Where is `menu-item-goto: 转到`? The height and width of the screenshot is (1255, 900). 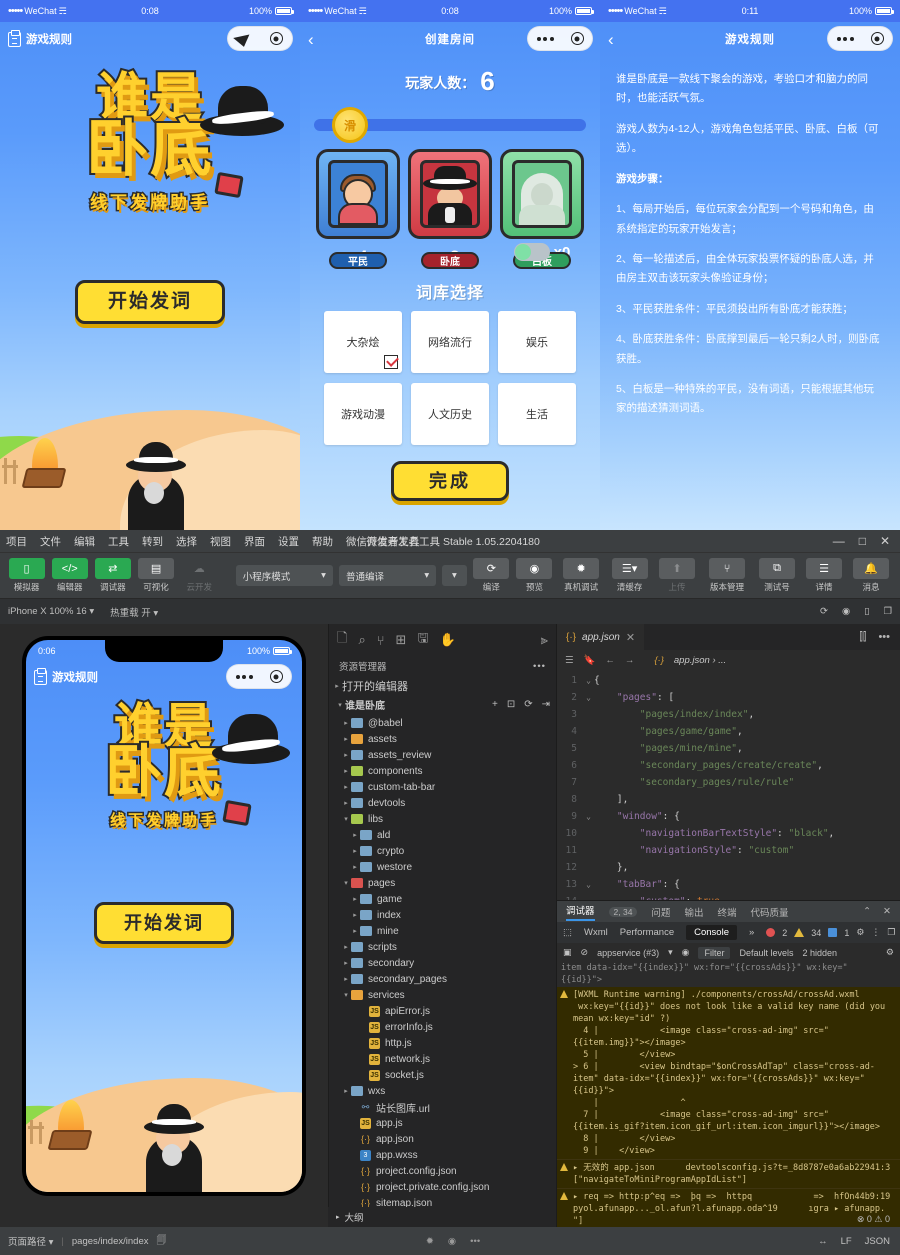
menu-item-goto: 转到 is located at coordinates (152, 541).